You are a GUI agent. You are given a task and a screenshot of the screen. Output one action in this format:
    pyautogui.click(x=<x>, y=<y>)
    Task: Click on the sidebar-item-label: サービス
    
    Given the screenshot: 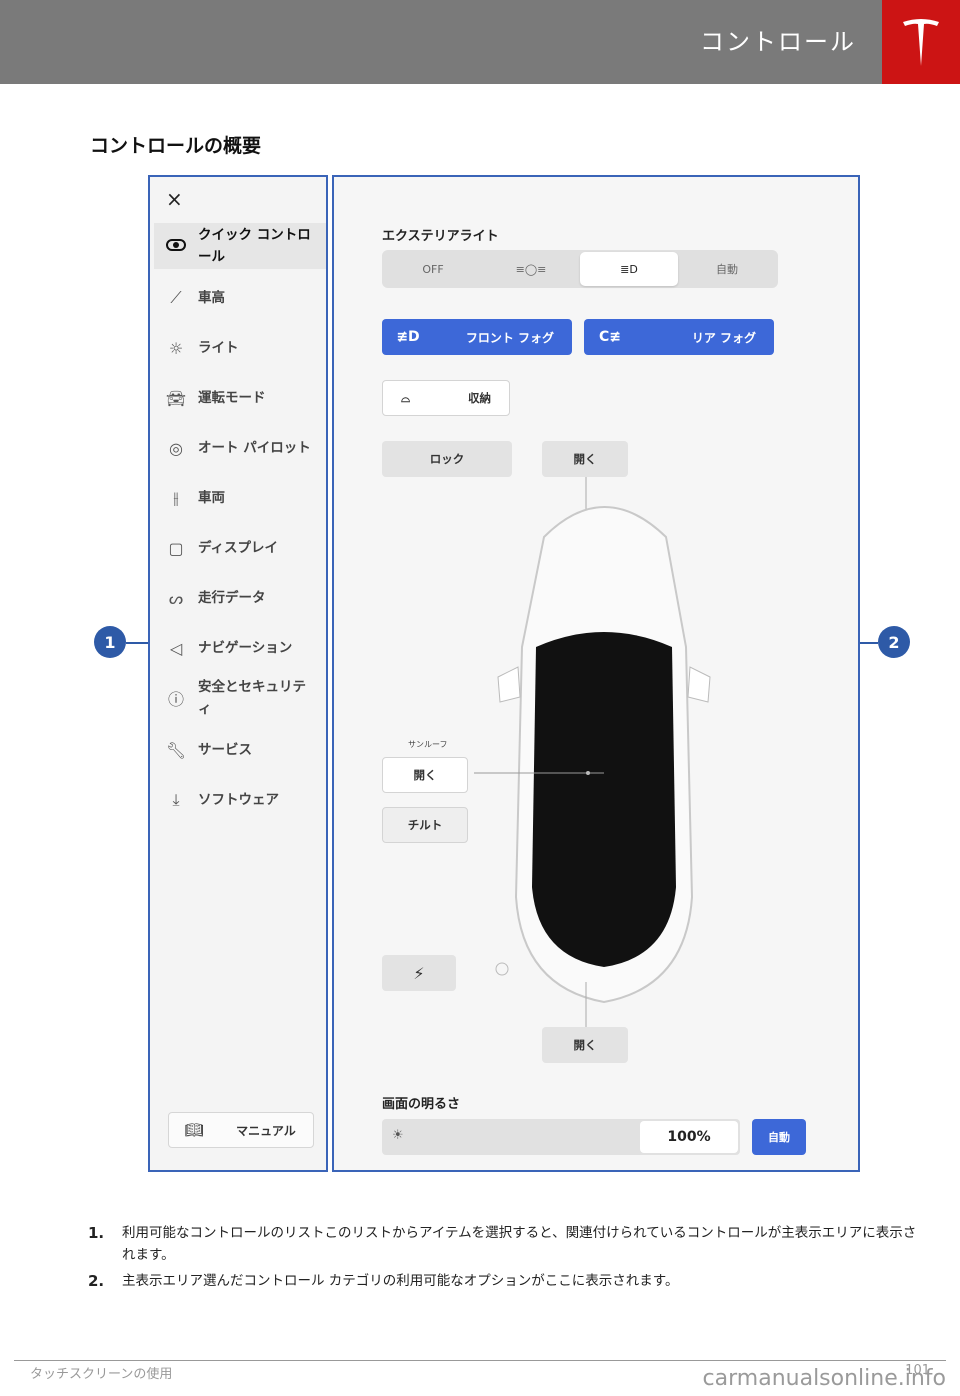 What is the action you would take?
    pyautogui.click(x=225, y=750)
    